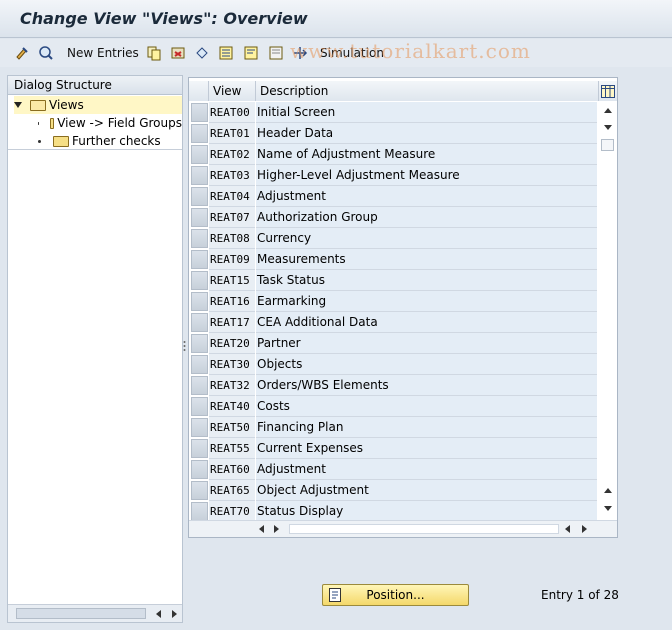  I want to click on table-horizontal-scrollbar, so click(403, 528).